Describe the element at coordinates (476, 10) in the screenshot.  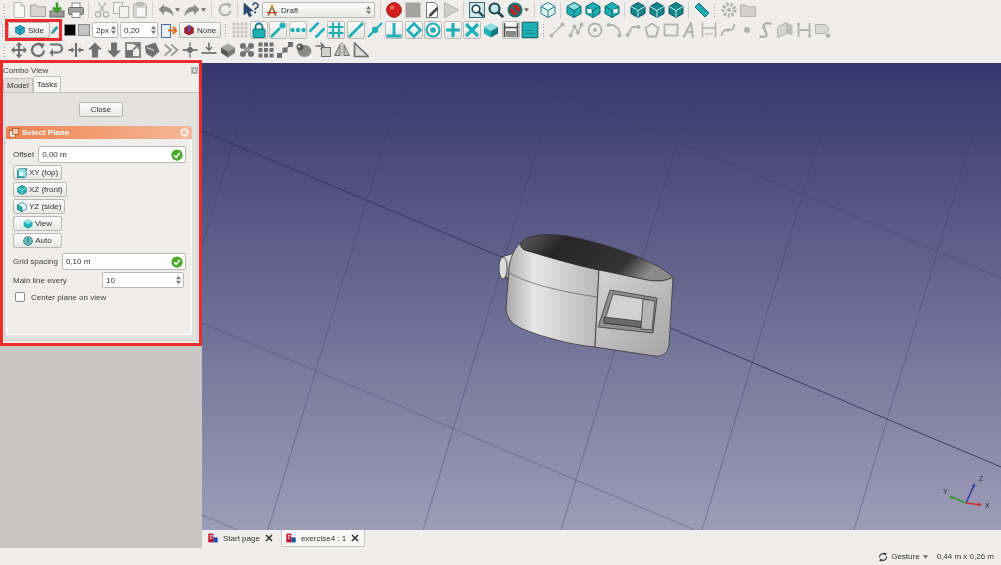
I see `zoom-fit-icon` at that location.